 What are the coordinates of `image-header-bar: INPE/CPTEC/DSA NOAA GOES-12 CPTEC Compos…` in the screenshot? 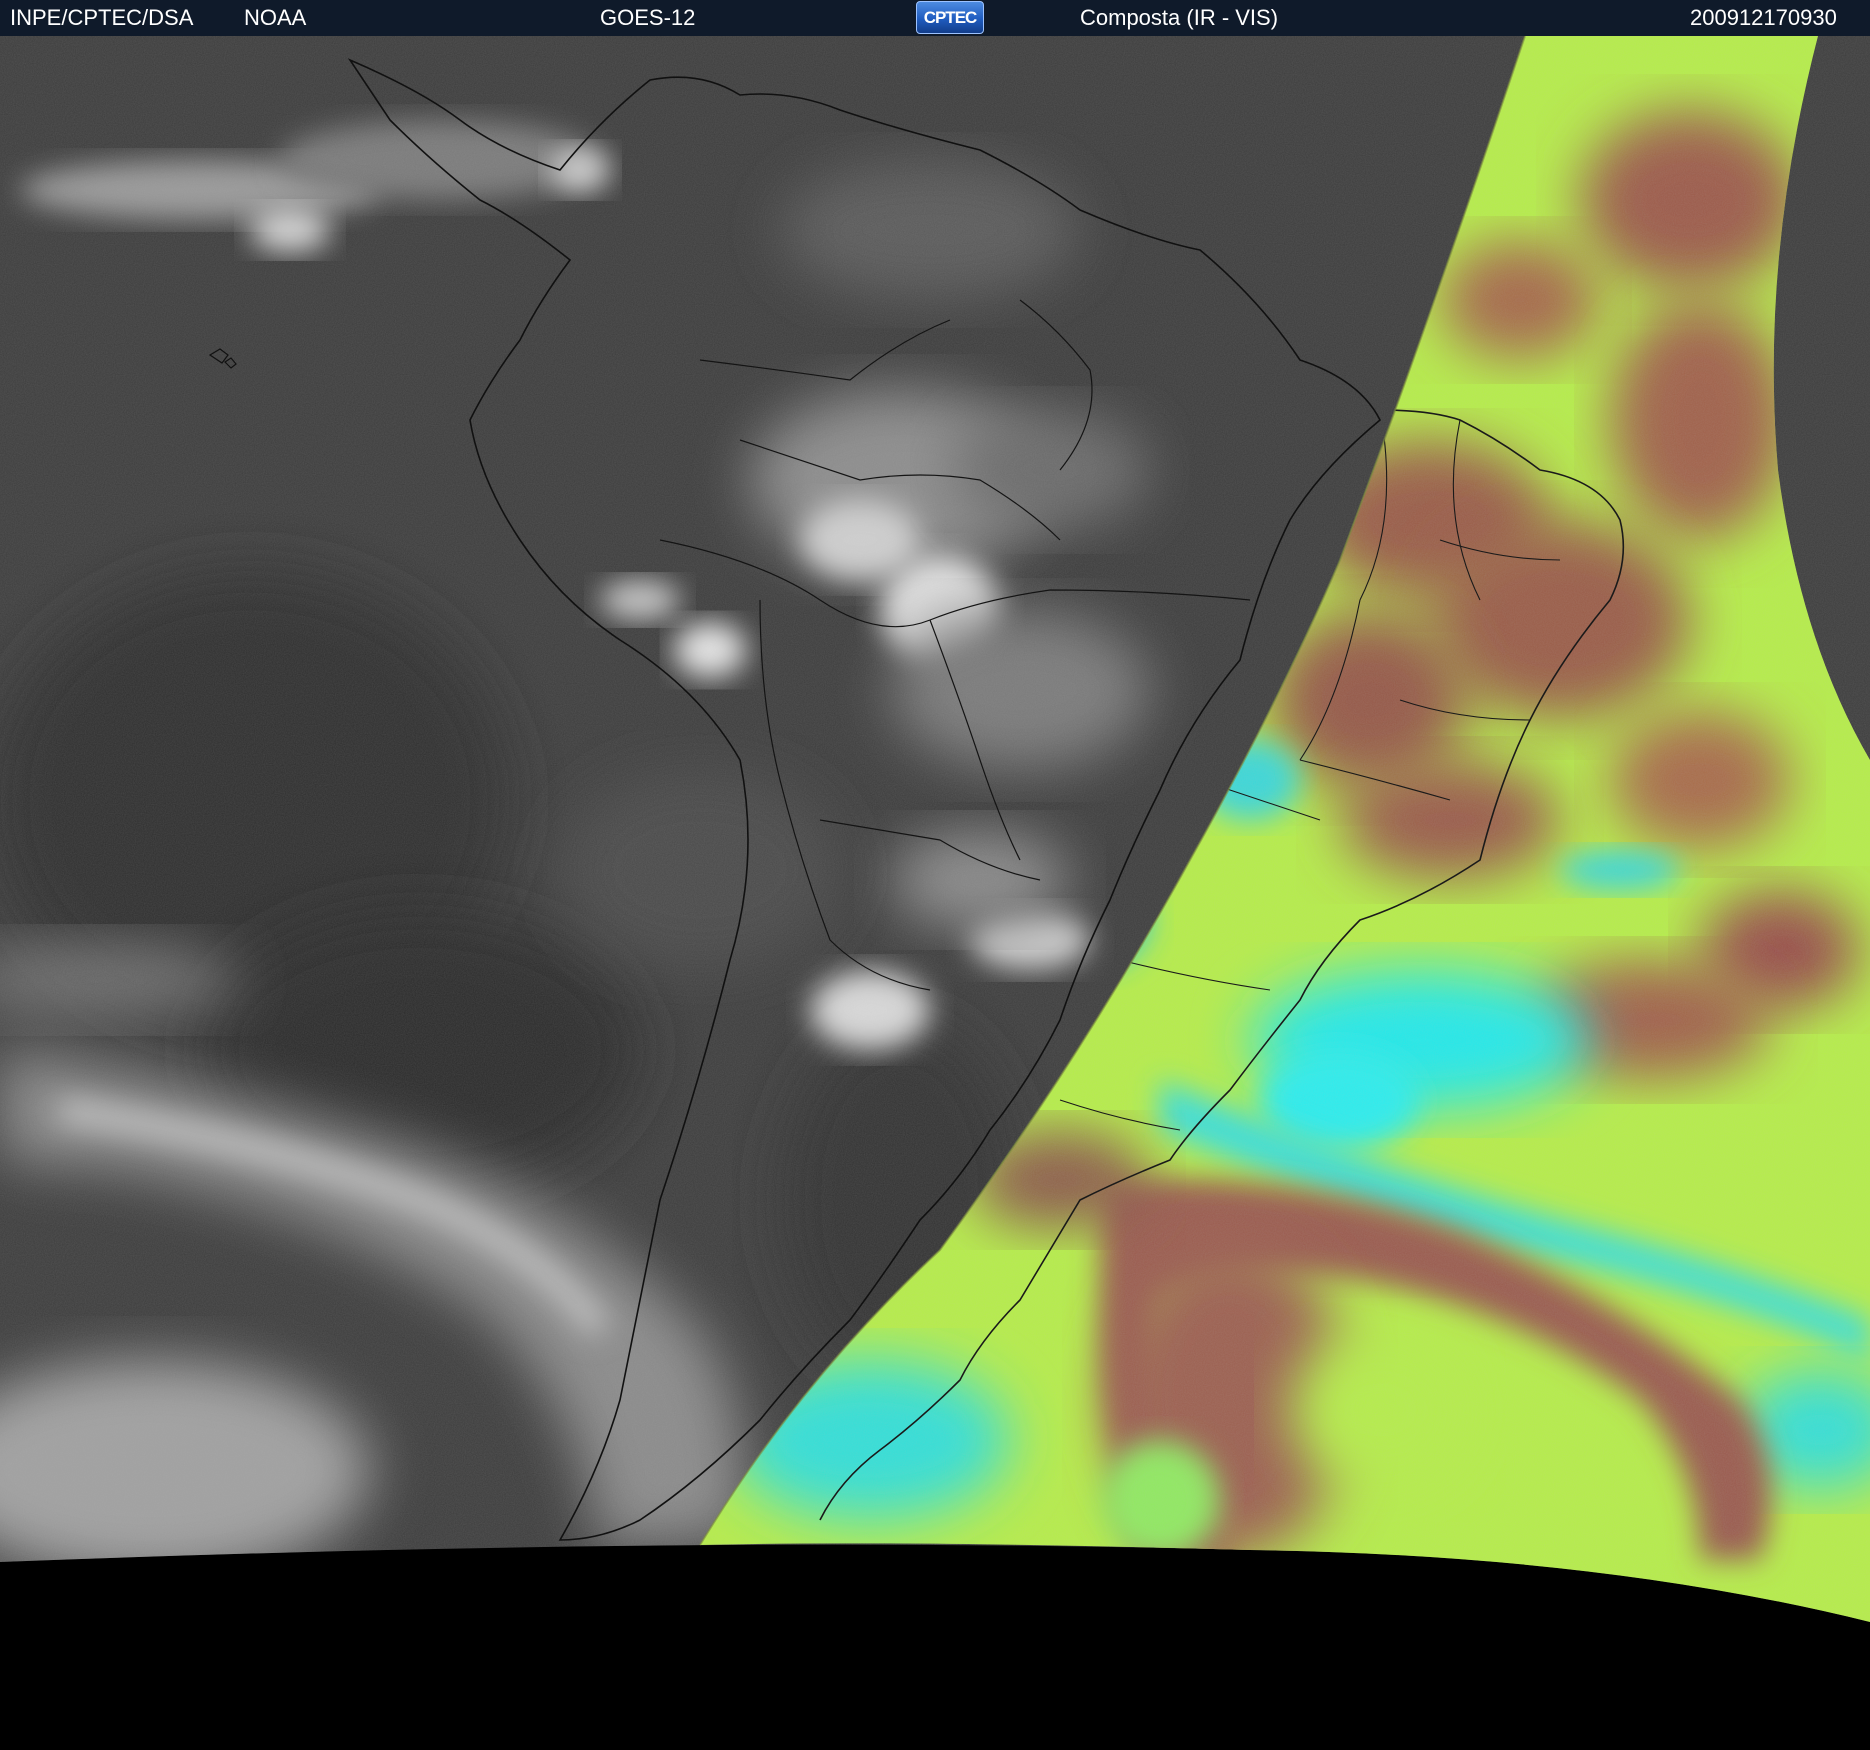 It's located at (935, 18).